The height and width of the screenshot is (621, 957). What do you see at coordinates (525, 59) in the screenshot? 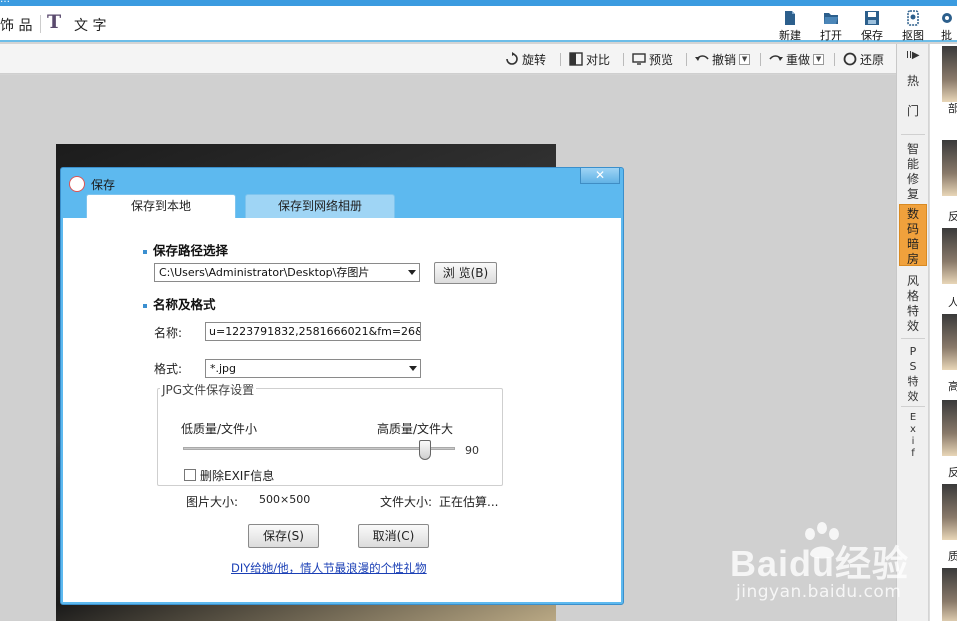
I see `rotate-button: 旋转` at bounding box center [525, 59].